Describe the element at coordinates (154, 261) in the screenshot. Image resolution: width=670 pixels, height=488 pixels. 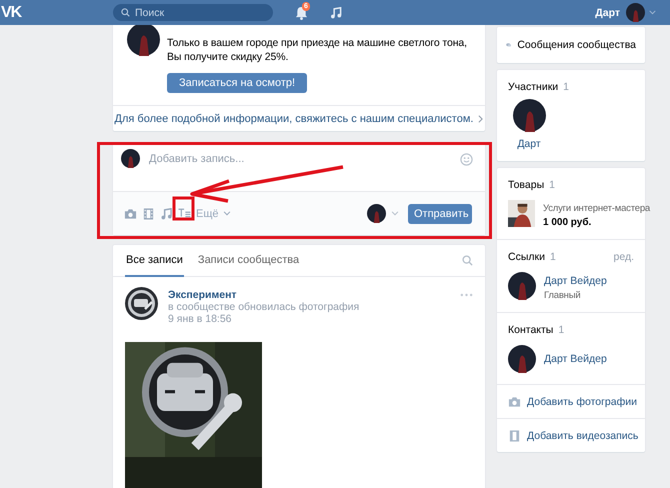
I see `wall-tab: Все записи` at that location.